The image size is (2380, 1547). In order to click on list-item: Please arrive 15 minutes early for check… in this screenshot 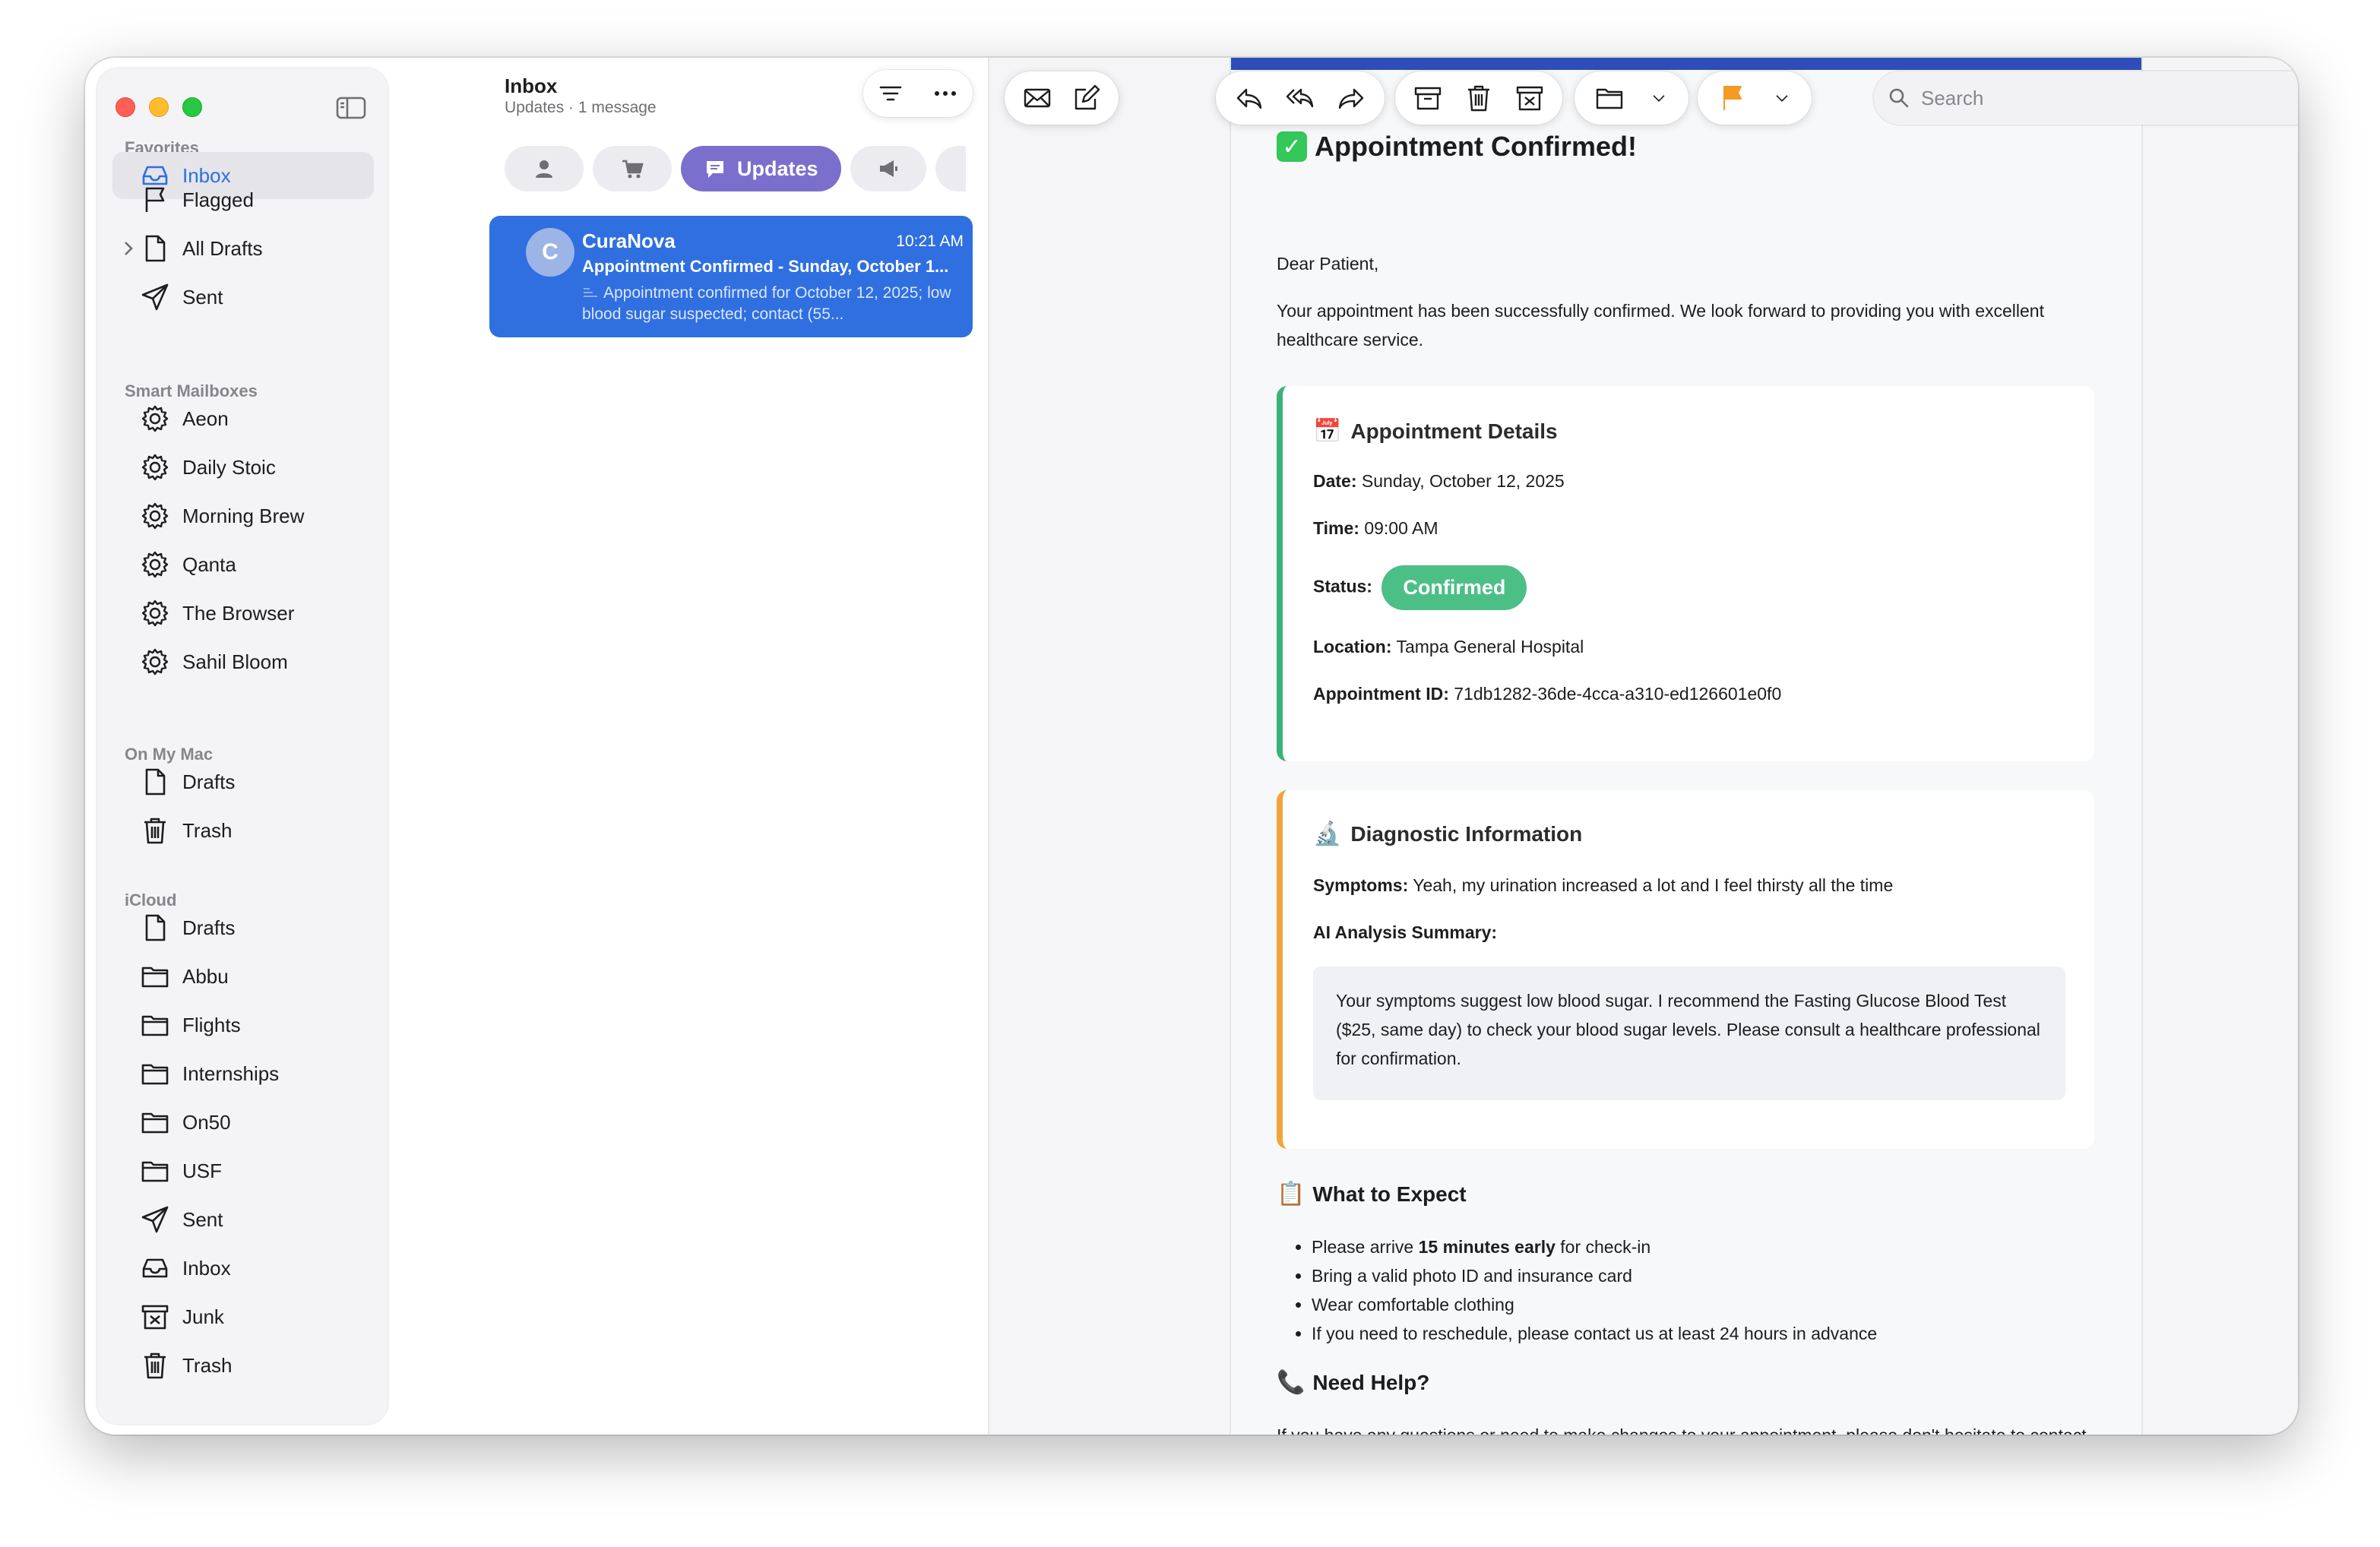, I will do `click(1682, 1246)`.